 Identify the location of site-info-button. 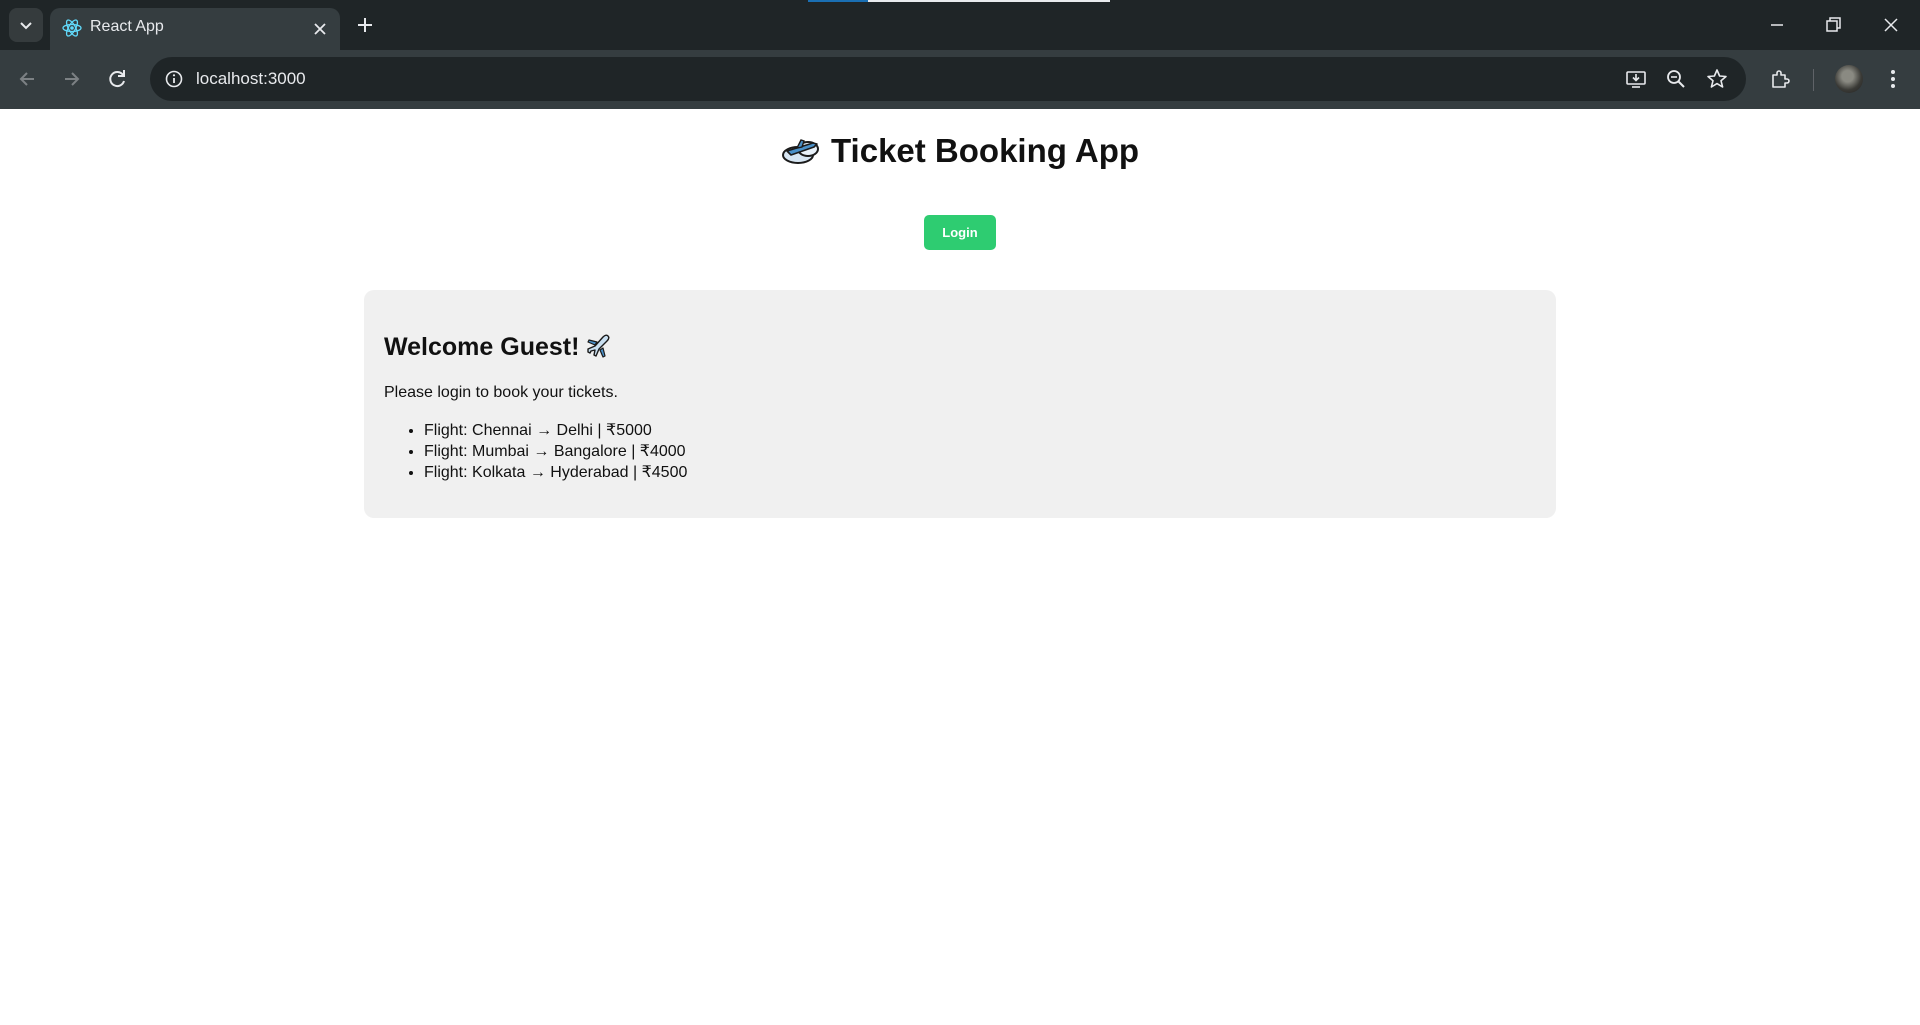
(174, 79).